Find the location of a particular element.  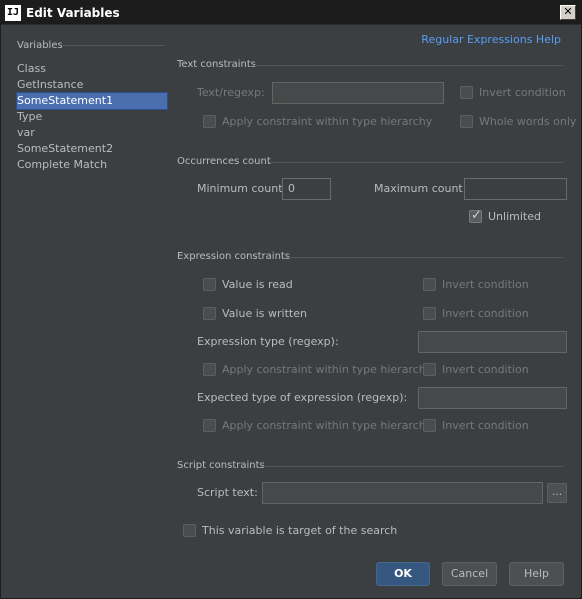

value-written-label: Value is written is located at coordinates (264, 313).